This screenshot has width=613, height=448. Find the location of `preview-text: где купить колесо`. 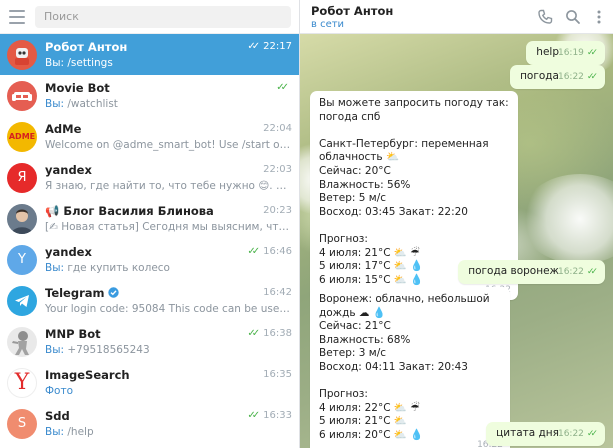

preview-text: где купить колесо is located at coordinates (118, 267).